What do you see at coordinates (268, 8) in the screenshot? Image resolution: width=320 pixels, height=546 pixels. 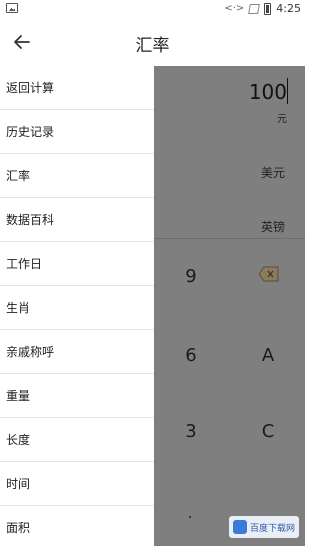 I see `battery-icon` at bounding box center [268, 8].